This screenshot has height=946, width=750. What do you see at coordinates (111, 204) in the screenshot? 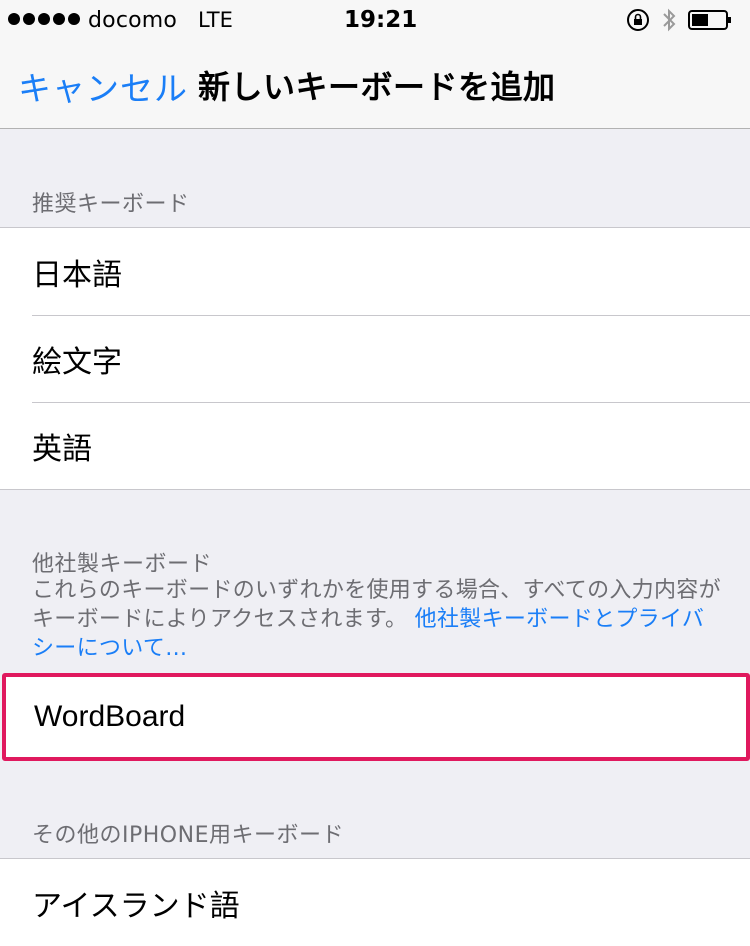
I see `section-header-suggested: 推奨キーボード` at bounding box center [111, 204].